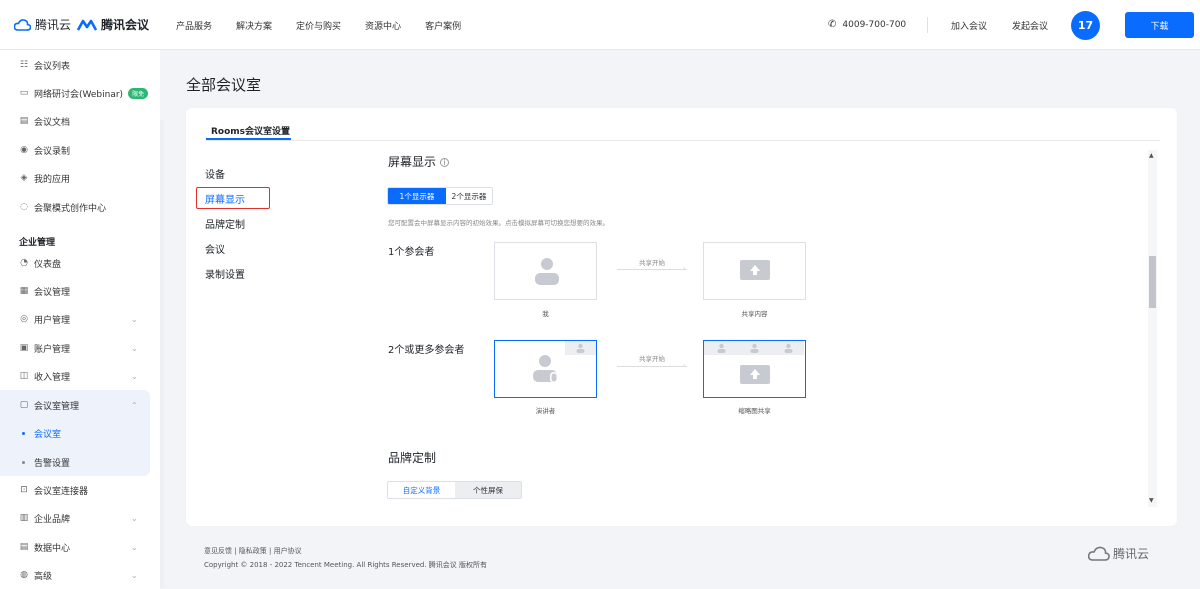  I want to click on document-icon: ▤, so click(24, 121).